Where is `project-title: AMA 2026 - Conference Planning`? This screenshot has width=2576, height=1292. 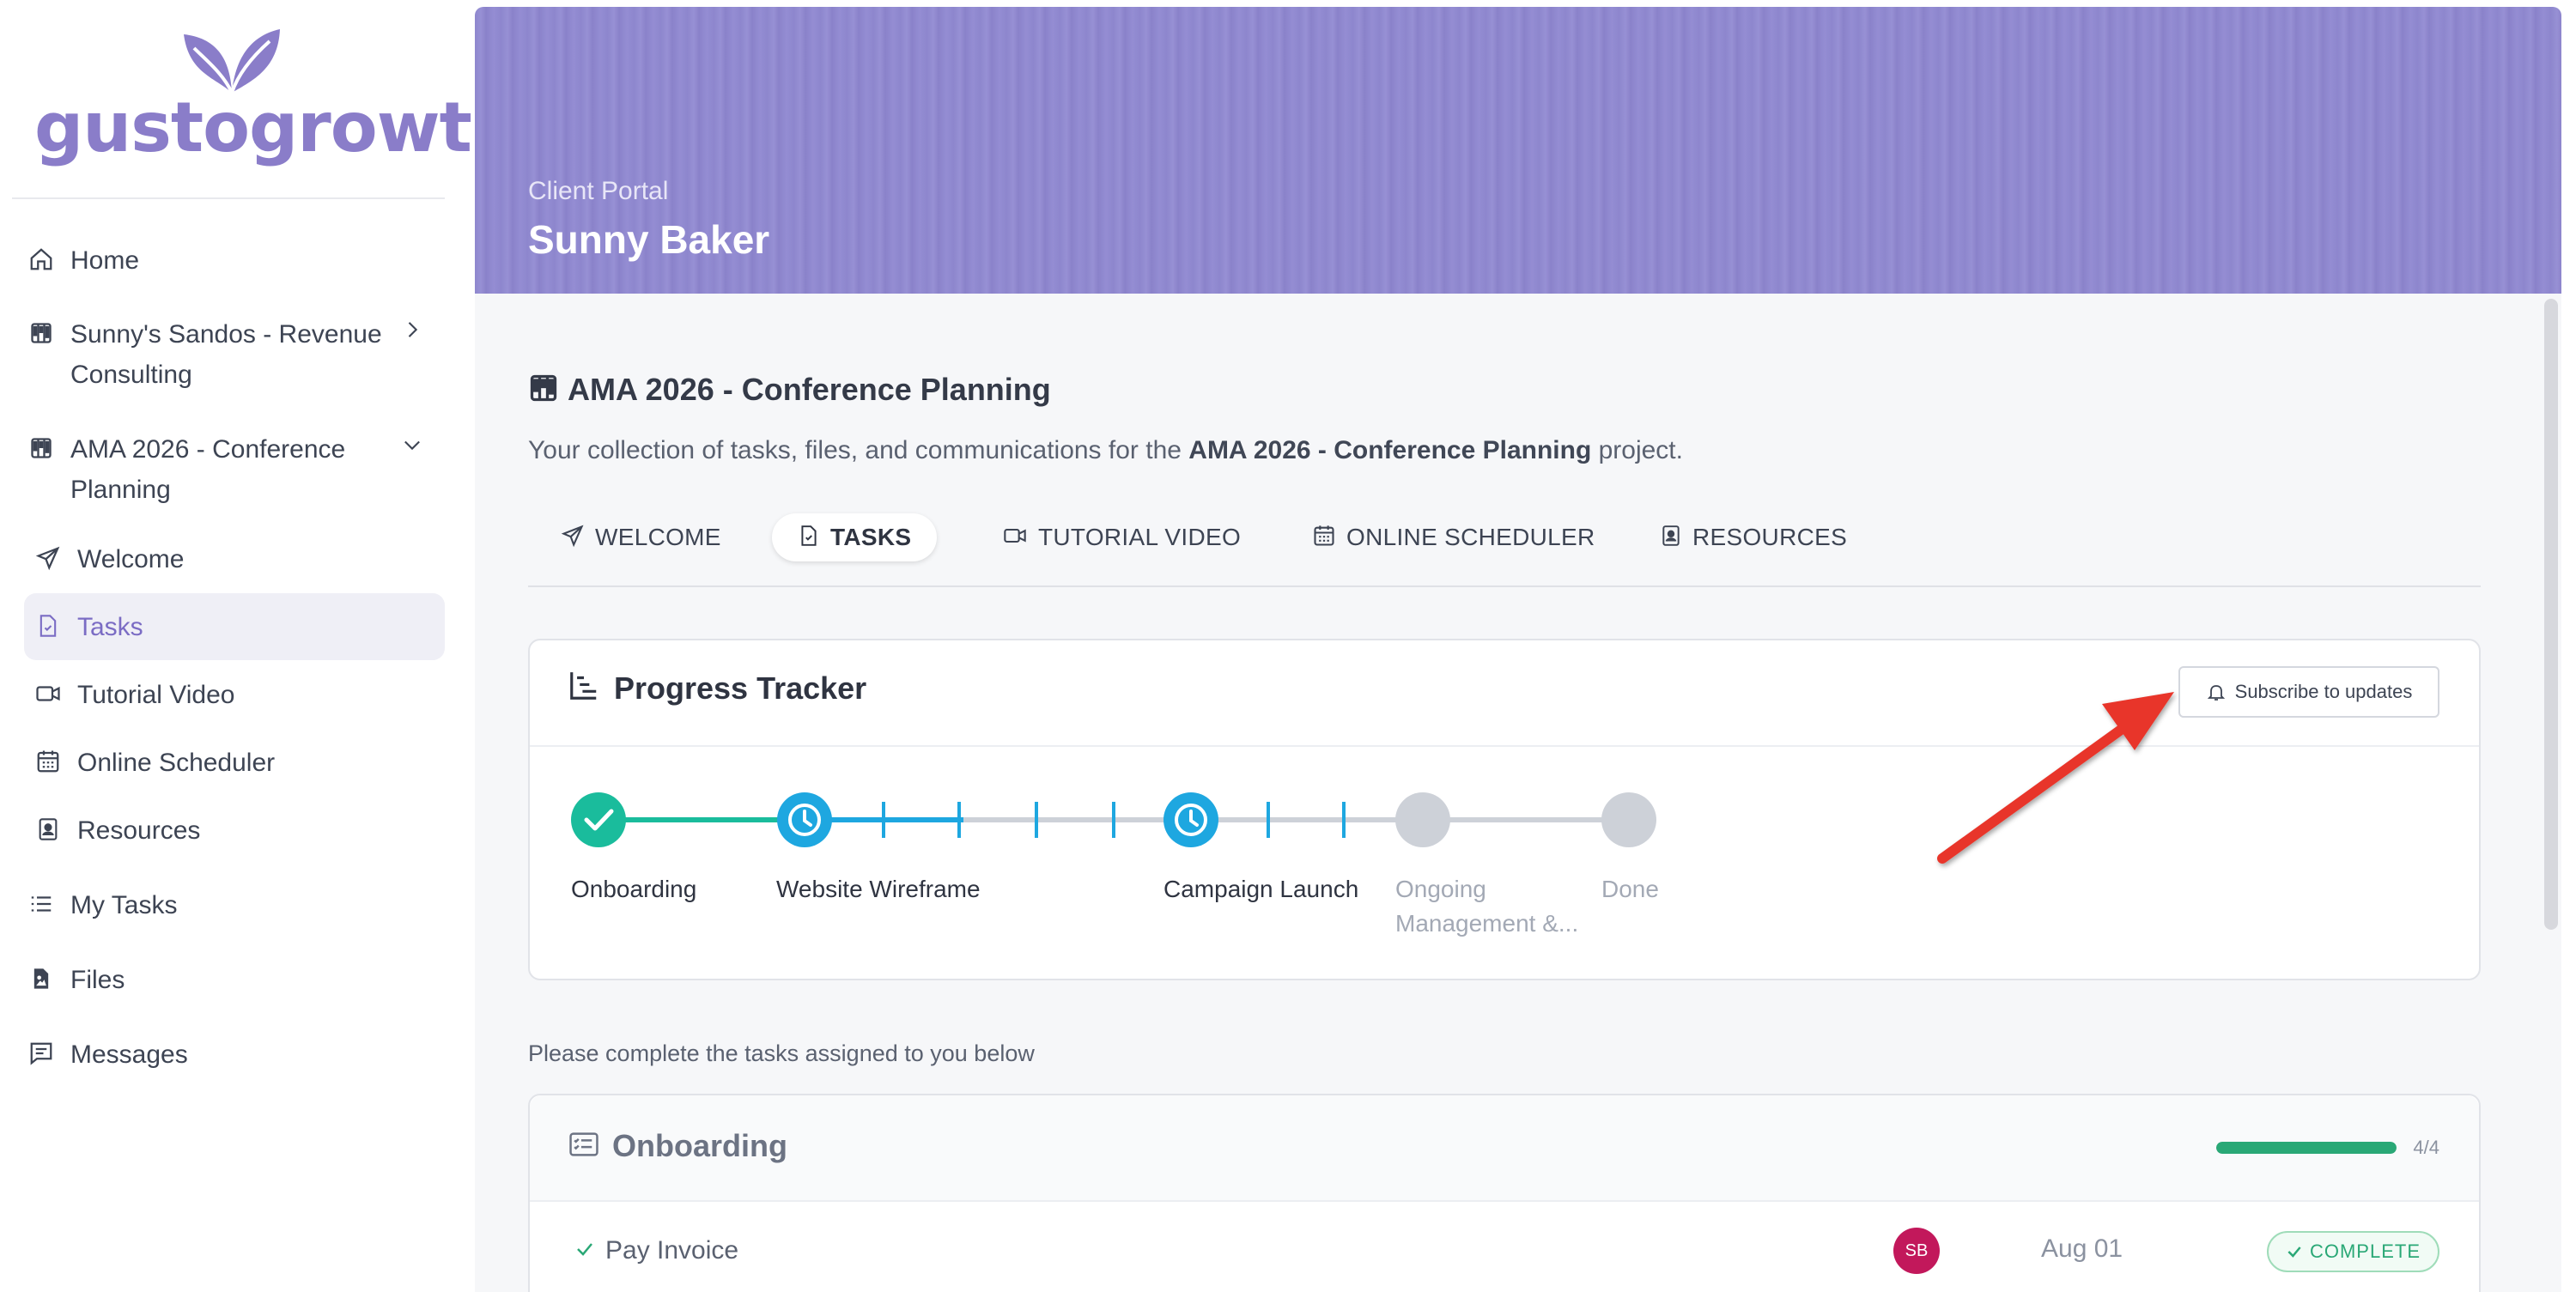
project-title: AMA 2026 - Conference Planning is located at coordinates (790, 390).